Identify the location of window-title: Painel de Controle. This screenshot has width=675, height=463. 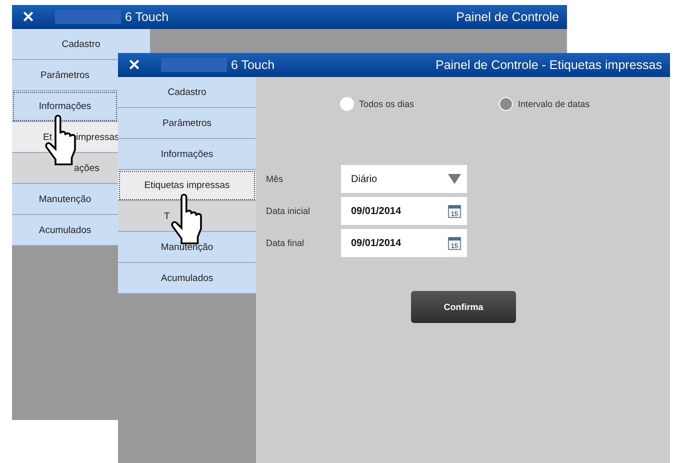
(507, 17).